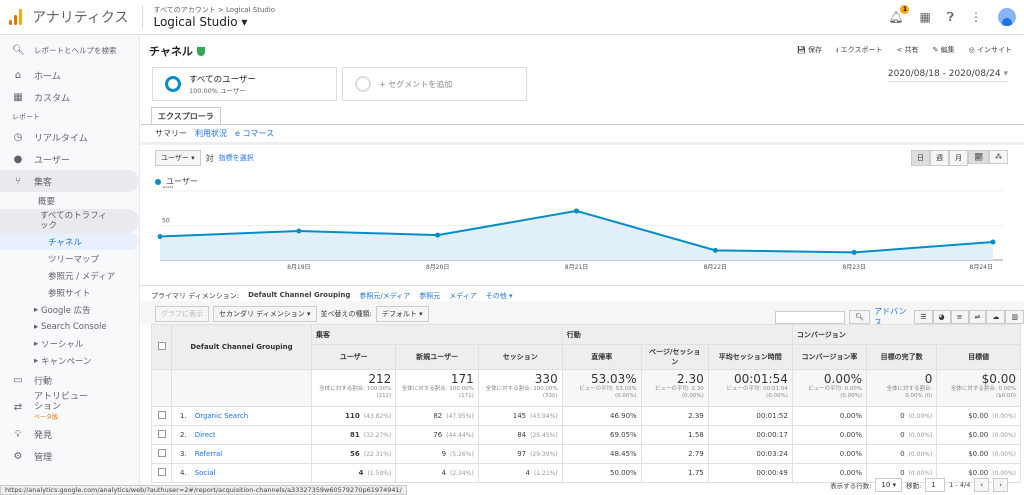  I want to click on select-all-checkbox-cell, so click(161, 347).